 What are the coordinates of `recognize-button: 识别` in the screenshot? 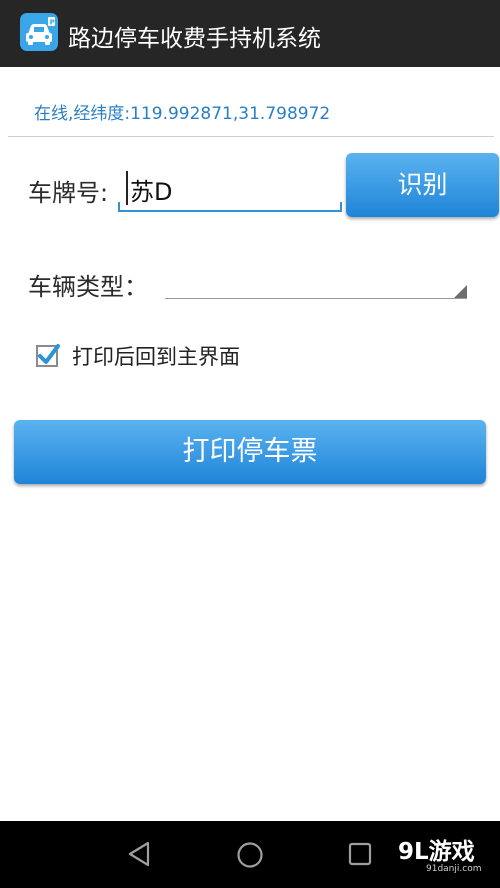 It's located at (422, 185).